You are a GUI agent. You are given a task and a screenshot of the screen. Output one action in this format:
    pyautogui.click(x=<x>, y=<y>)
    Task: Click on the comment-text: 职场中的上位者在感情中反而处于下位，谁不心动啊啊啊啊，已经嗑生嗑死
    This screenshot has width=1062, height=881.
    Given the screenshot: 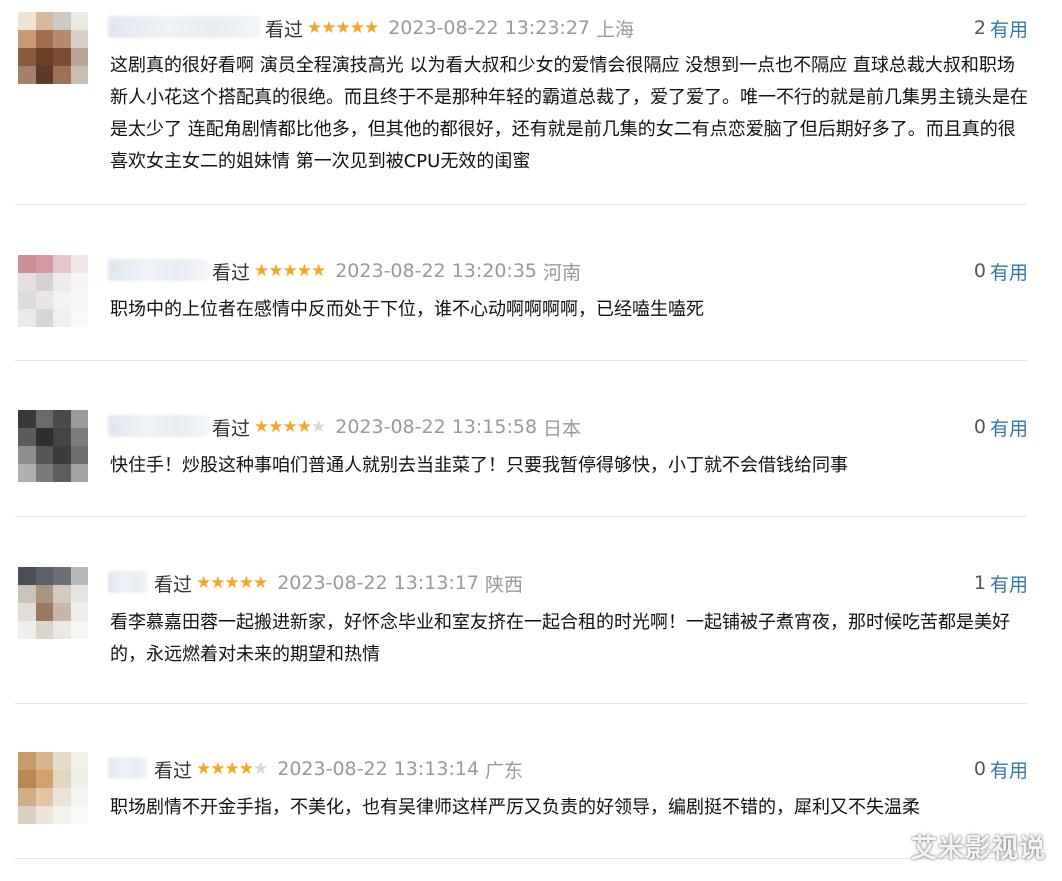 What is the action you would take?
    pyautogui.click(x=407, y=309)
    